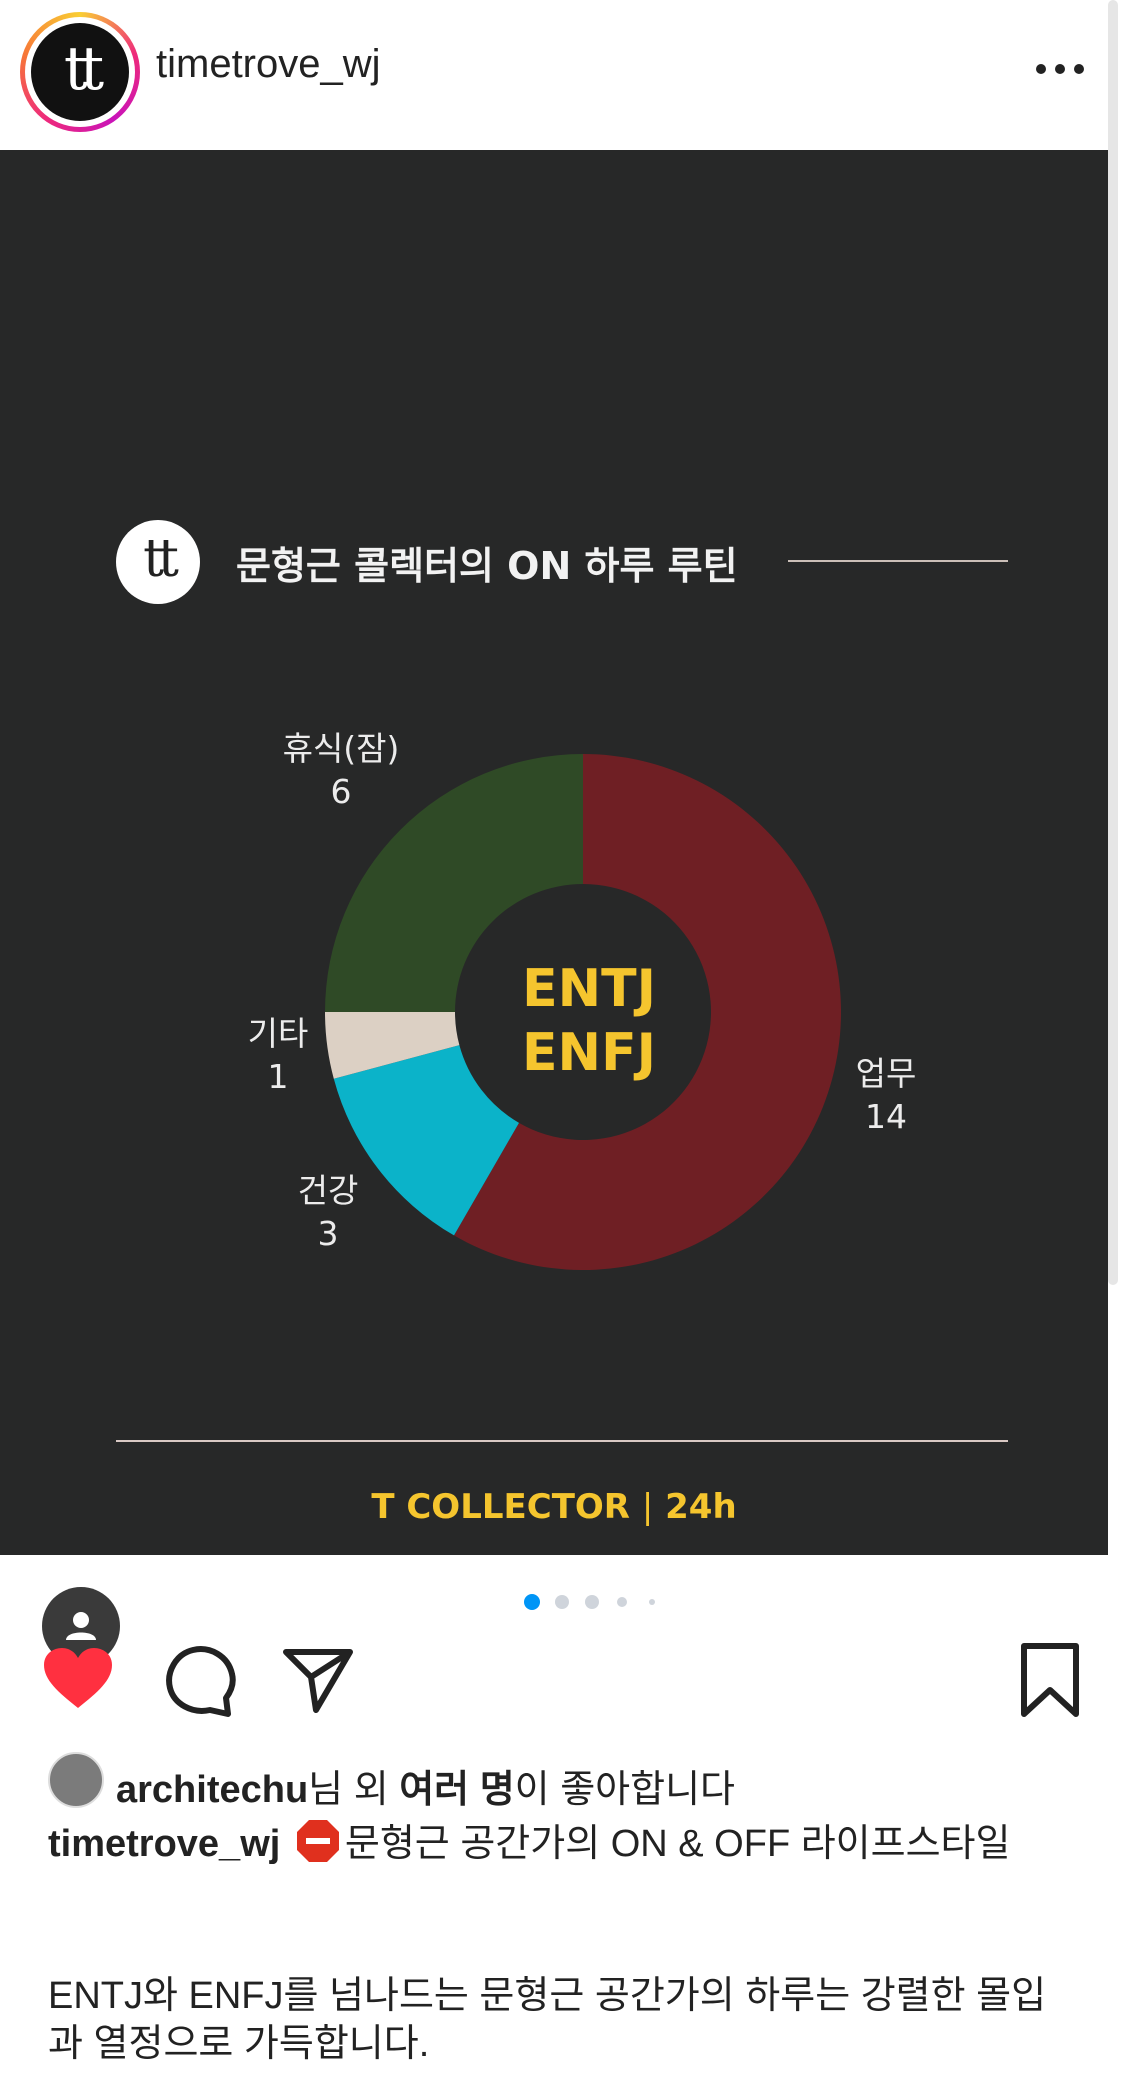 The image size is (1125, 2078). What do you see at coordinates (1113, 642) in the screenshot?
I see `scrollbar` at bounding box center [1113, 642].